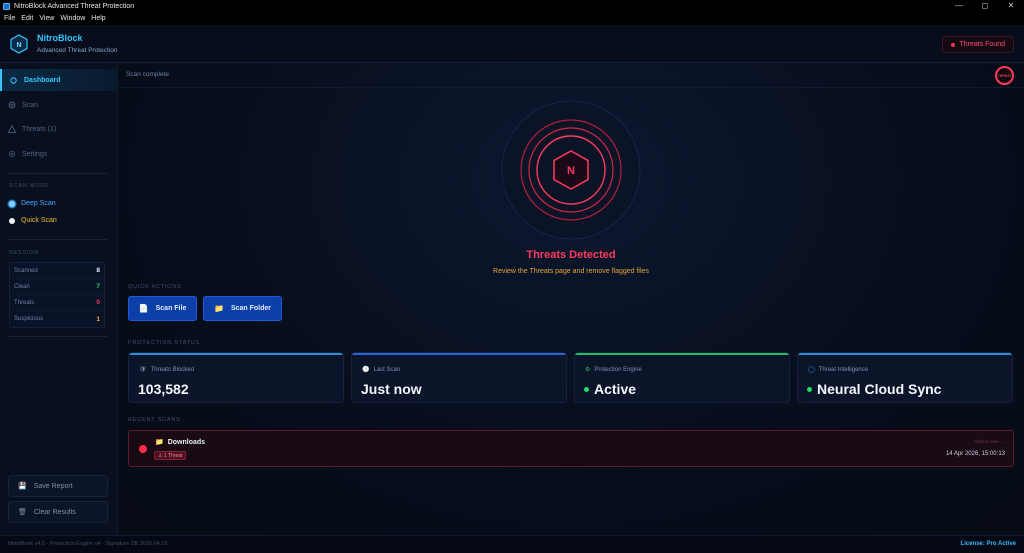 The image size is (1024, 553). Describe the element at coordinates (459, 377) in the screenshot. I see `card-last-scan: 🕓 Last Scan Just now` at that location.